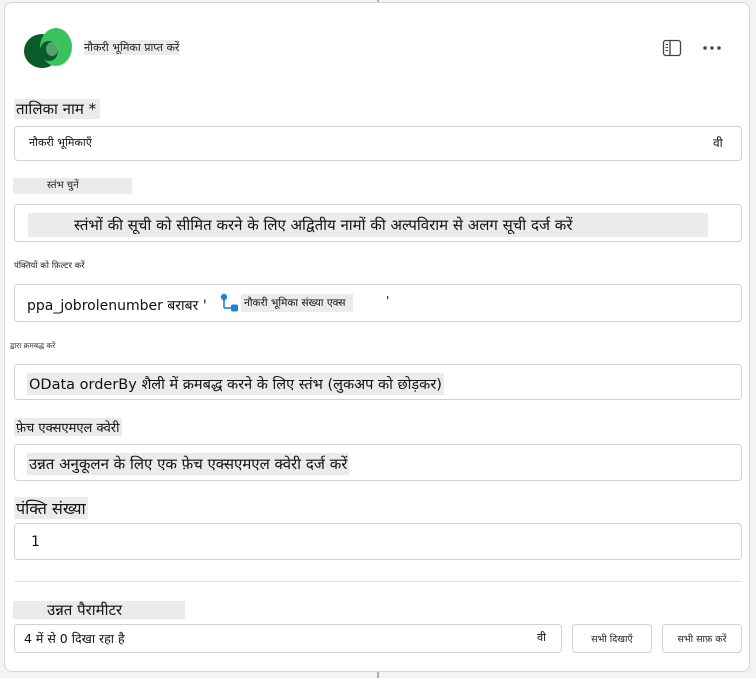 This screenshot has width=756, height=678. I want to click on clear-all-button: सभी साफ़ करें, so click(702, 638).